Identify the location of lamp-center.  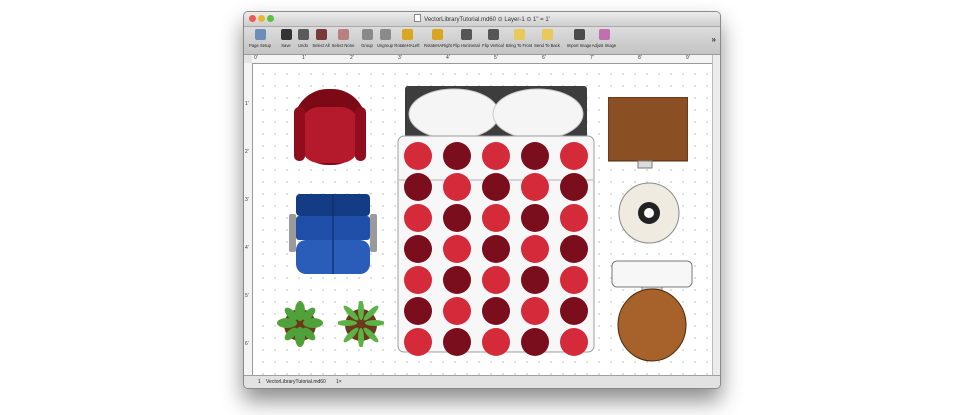
(649, 213).